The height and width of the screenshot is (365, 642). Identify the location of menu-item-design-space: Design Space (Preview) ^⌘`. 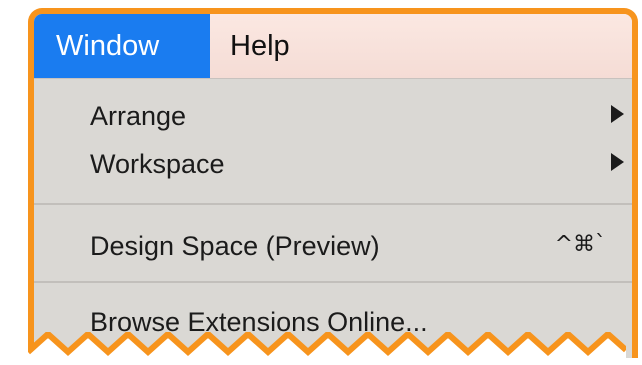
(333, 246).